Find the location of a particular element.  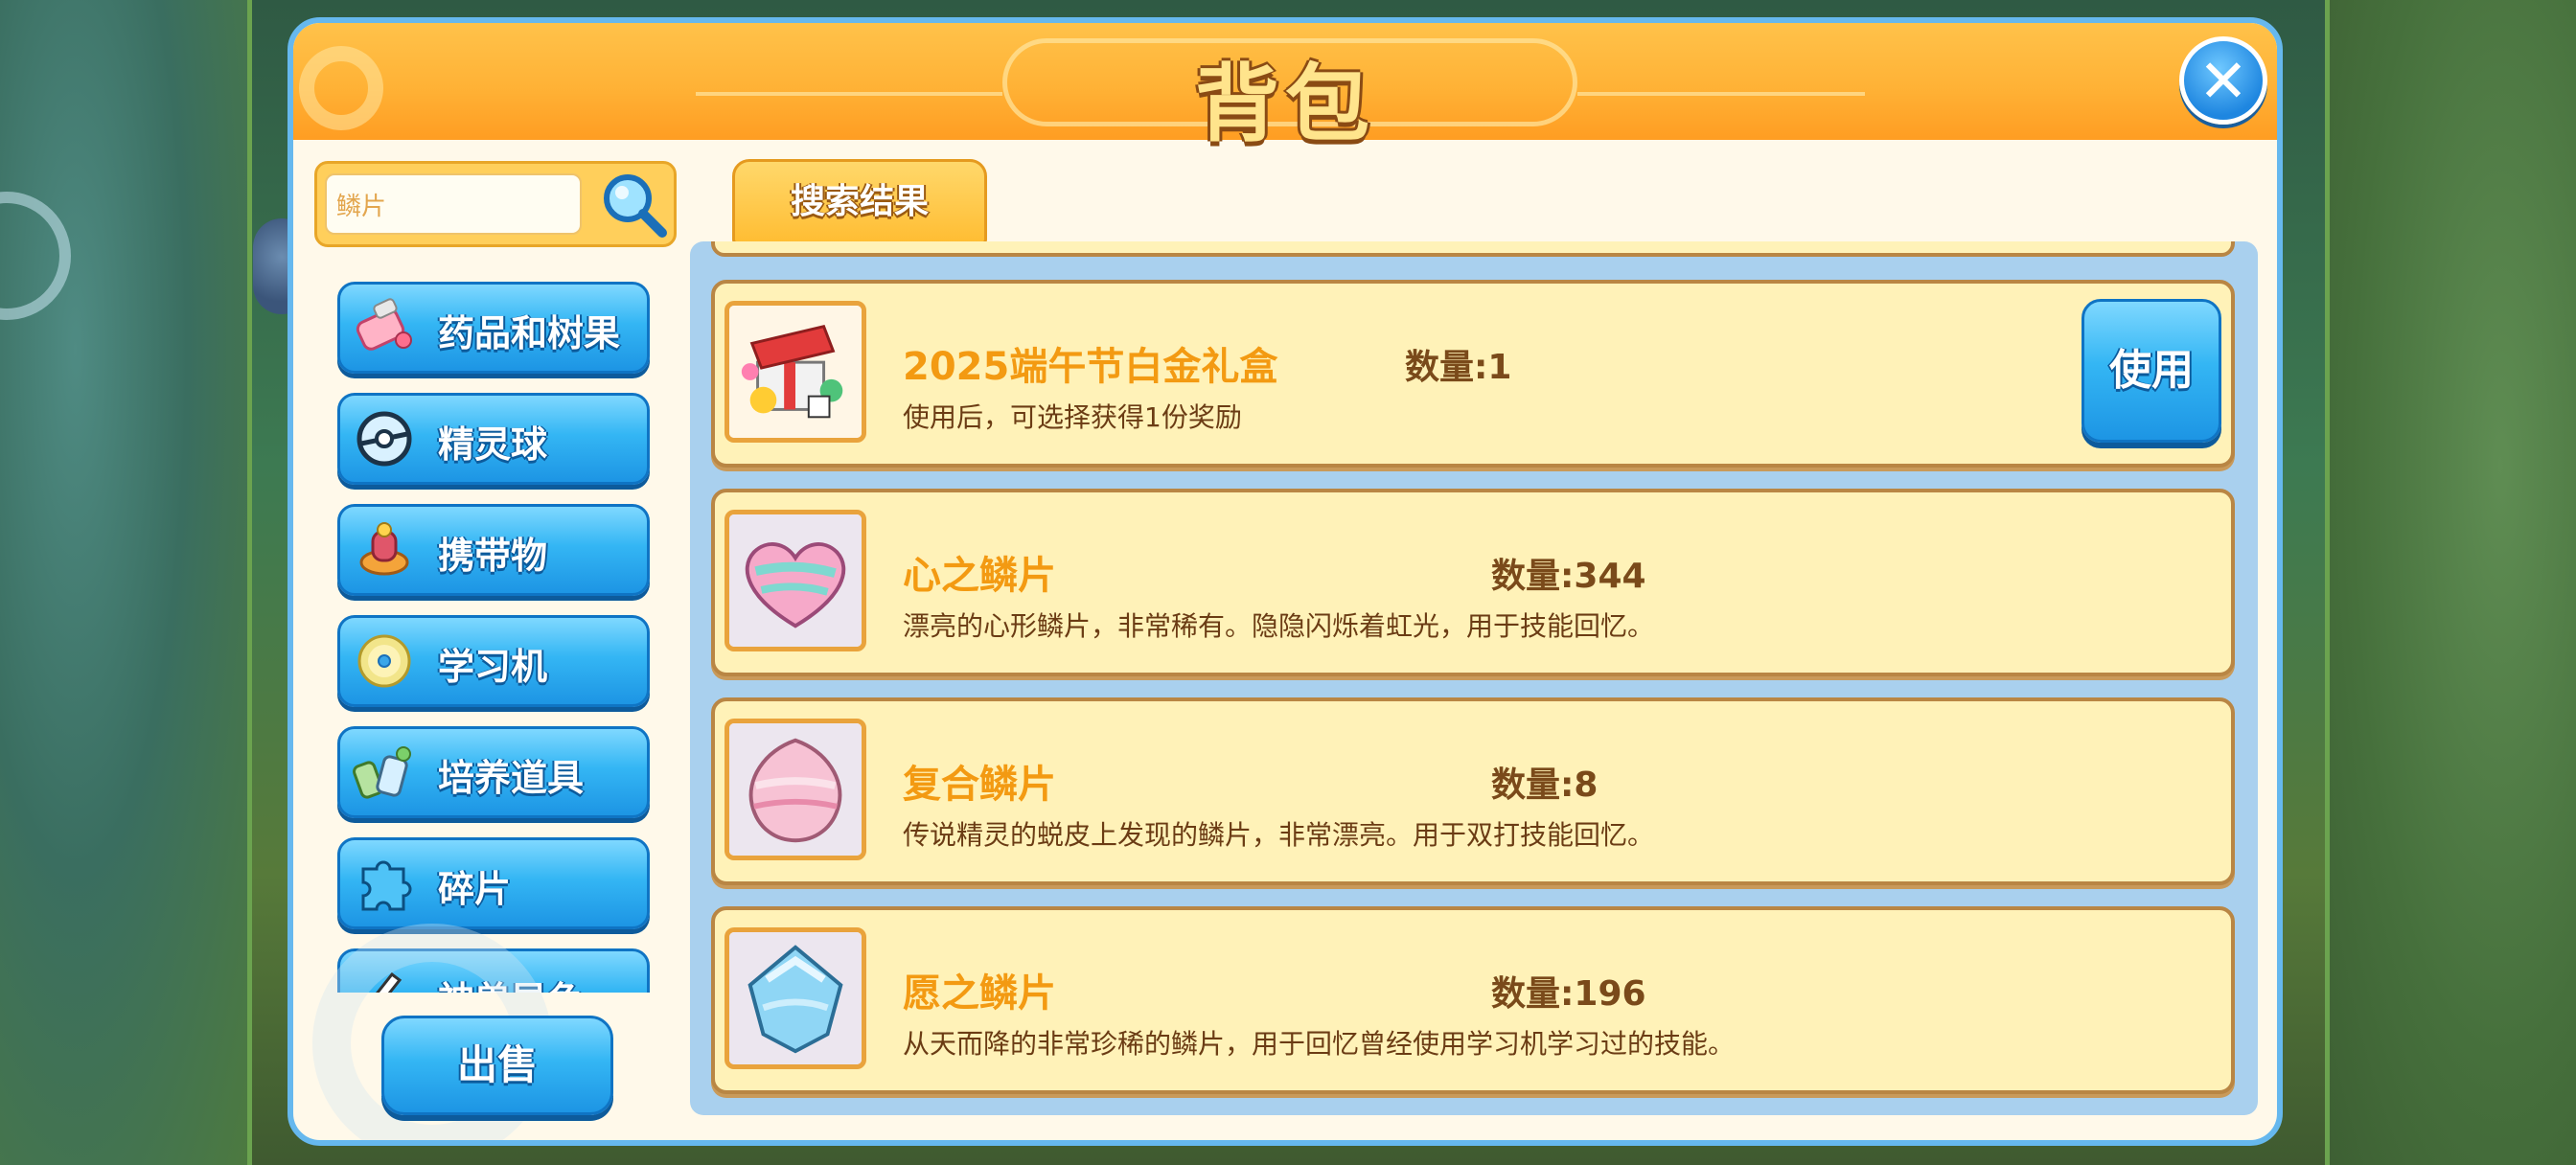

item-description: 漂亮的心形鳞片，非常稀有。隐隐闪烁着虹光，用于技能回忆。 is located at coordinates (1279, 626).